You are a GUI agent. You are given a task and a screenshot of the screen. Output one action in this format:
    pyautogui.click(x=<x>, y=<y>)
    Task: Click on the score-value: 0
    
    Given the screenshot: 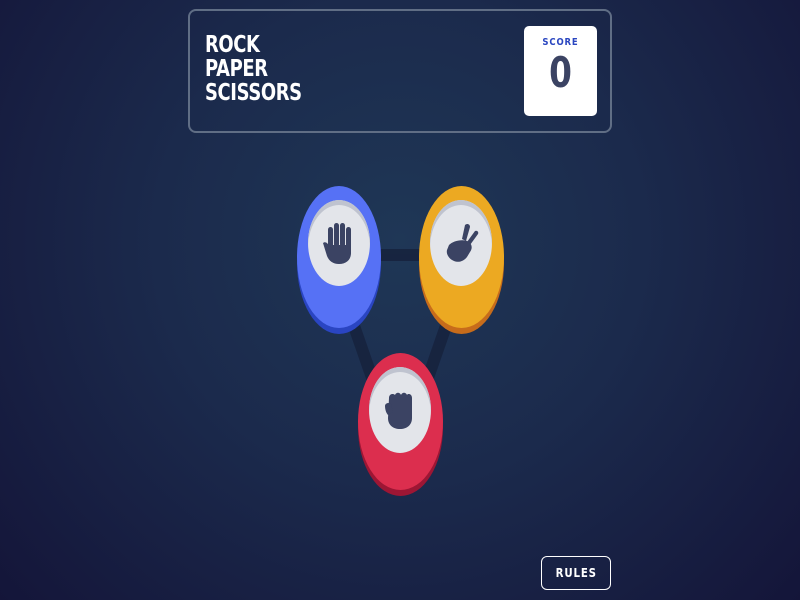 What is the action you would take?
    pyautogui.click(x=560, y=72)
    